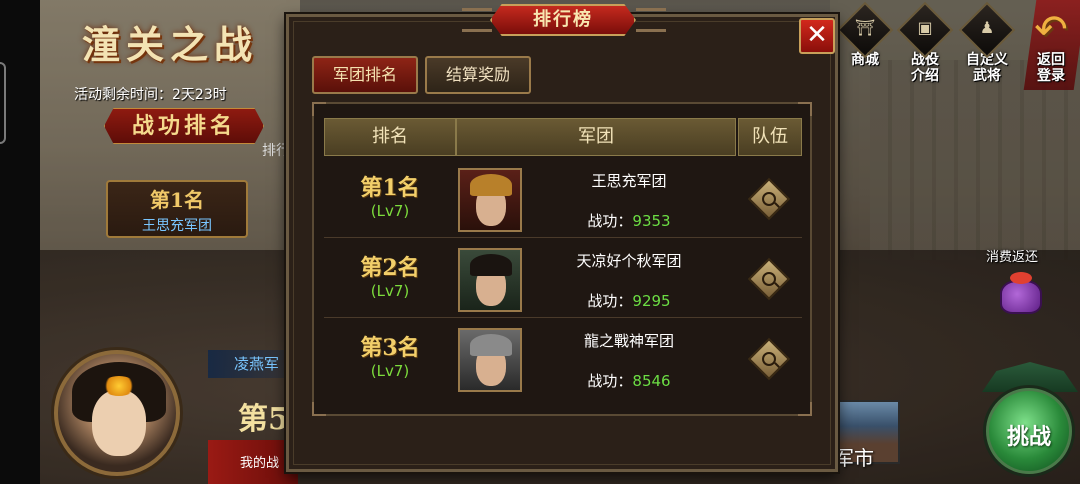 This screenshot has width=1080, height=484. Describe the element at coordinates (390, 137) in the screenshot. I see `column-rank: 排名` at that location.